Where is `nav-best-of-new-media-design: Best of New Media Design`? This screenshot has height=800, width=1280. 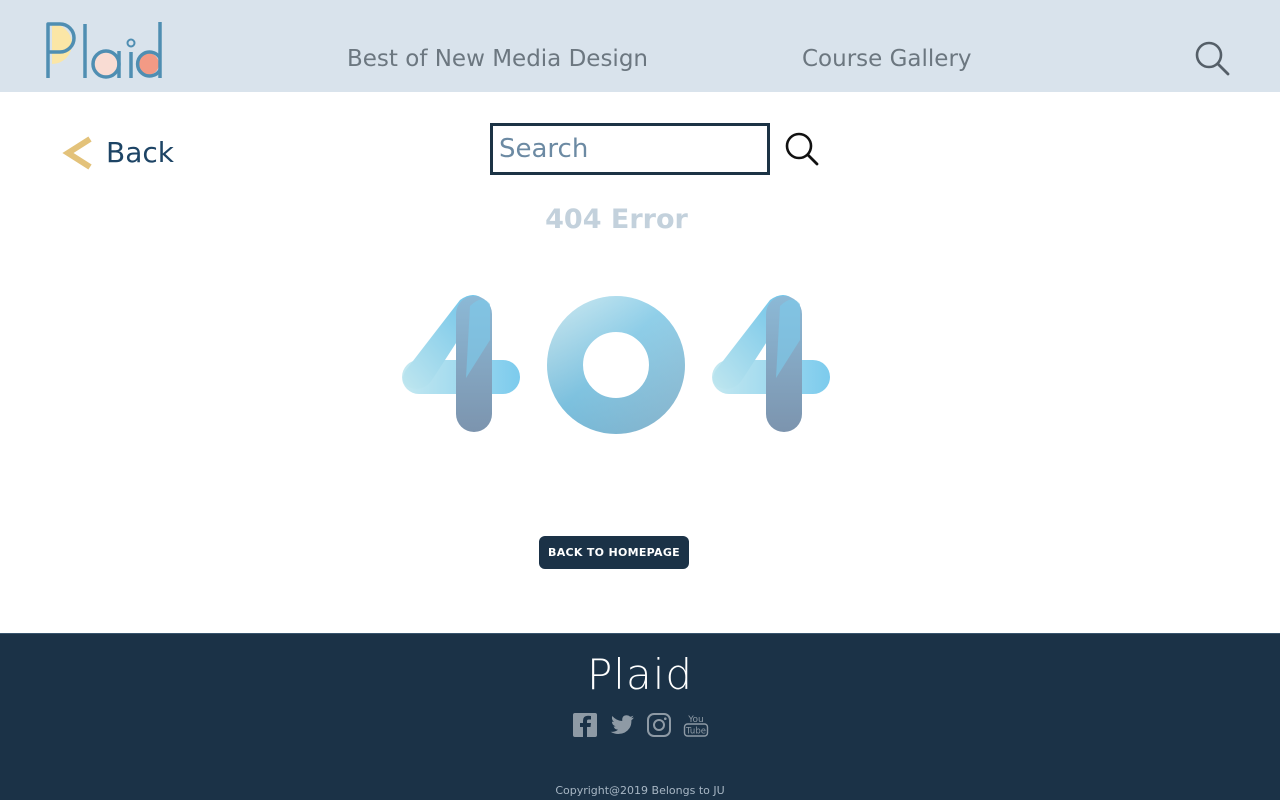
nav-best-of-new-media-design: Best of New Media Design is located at coordinates (497, 59).